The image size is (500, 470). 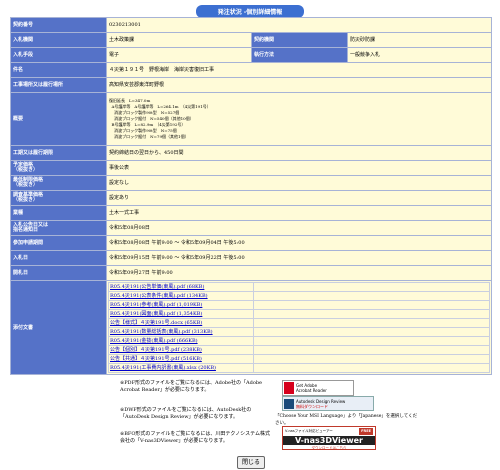 What do you see at coordinates (58, 55) in the screenshot?
I see `label-method: 入札手段` at bounding box center [58, 55].